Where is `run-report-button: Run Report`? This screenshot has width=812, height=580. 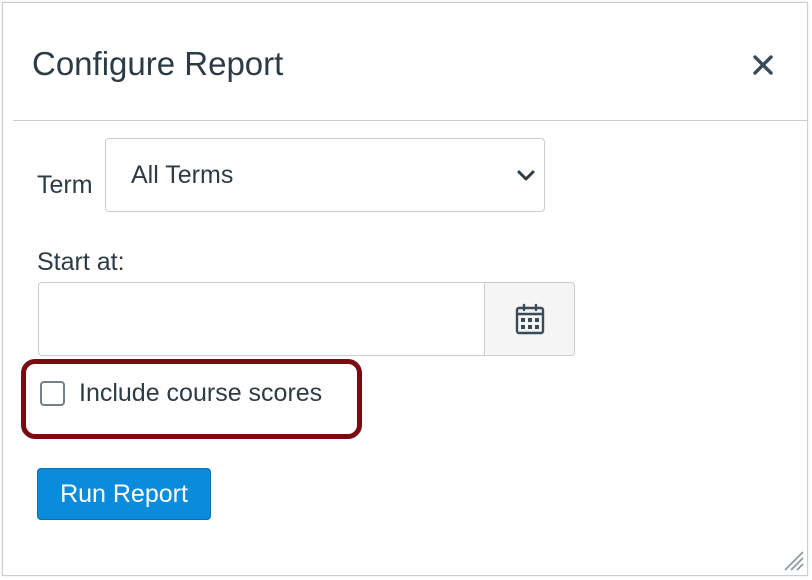
run-report-button: Run Report is located at coordinates (124, 494).